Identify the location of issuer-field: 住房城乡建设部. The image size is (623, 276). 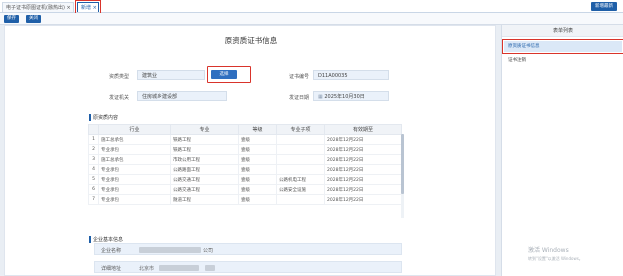
(182, 96).